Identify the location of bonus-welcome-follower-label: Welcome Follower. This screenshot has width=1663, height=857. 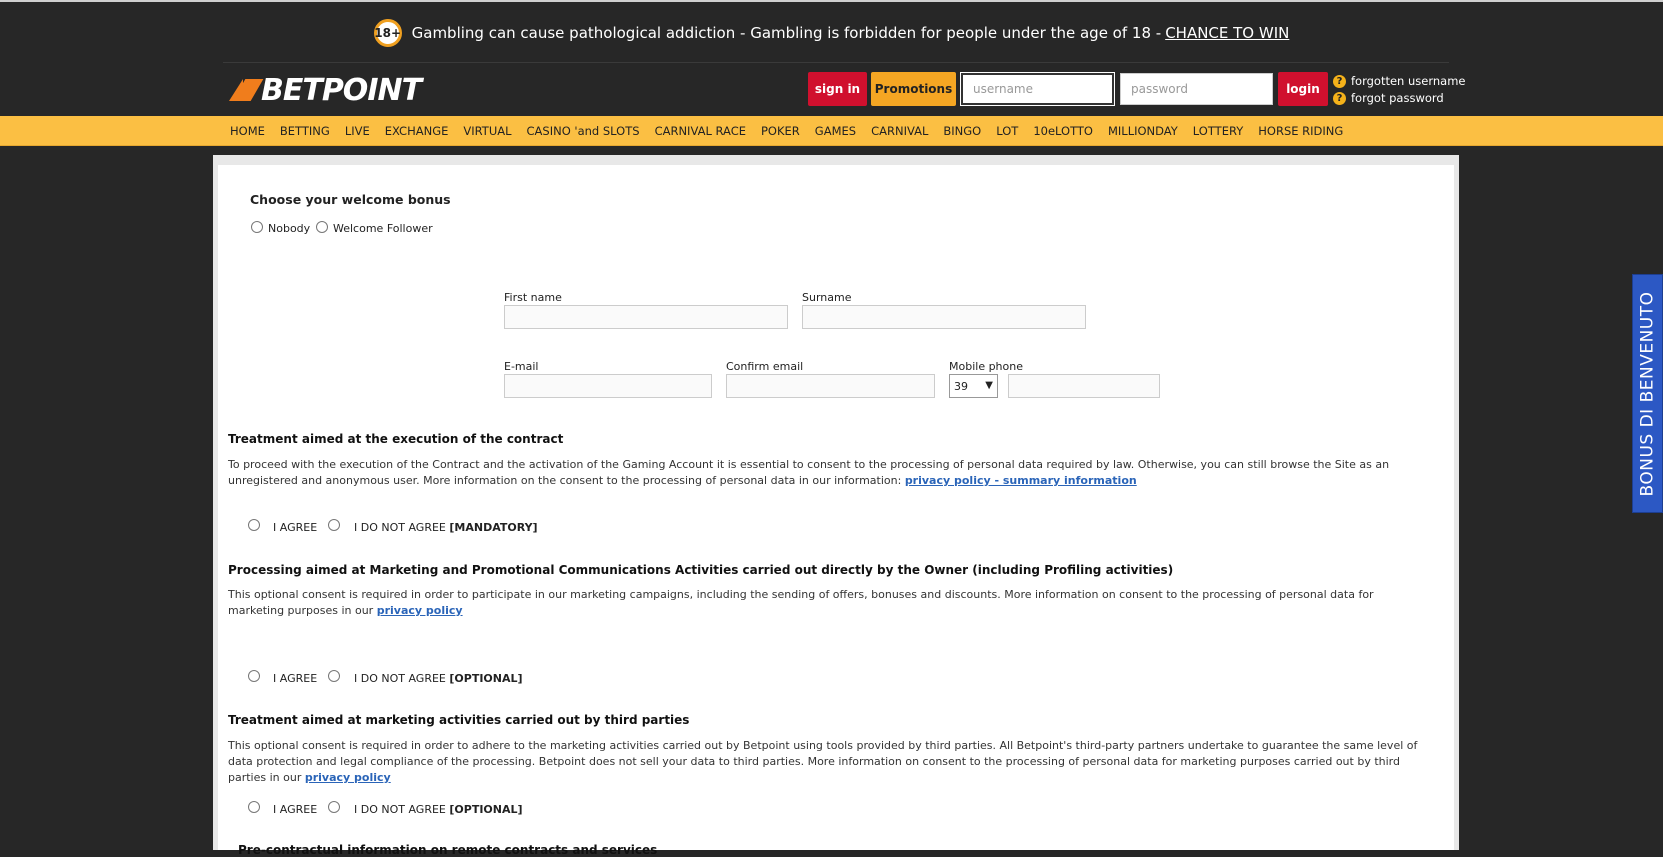
(383, 228).